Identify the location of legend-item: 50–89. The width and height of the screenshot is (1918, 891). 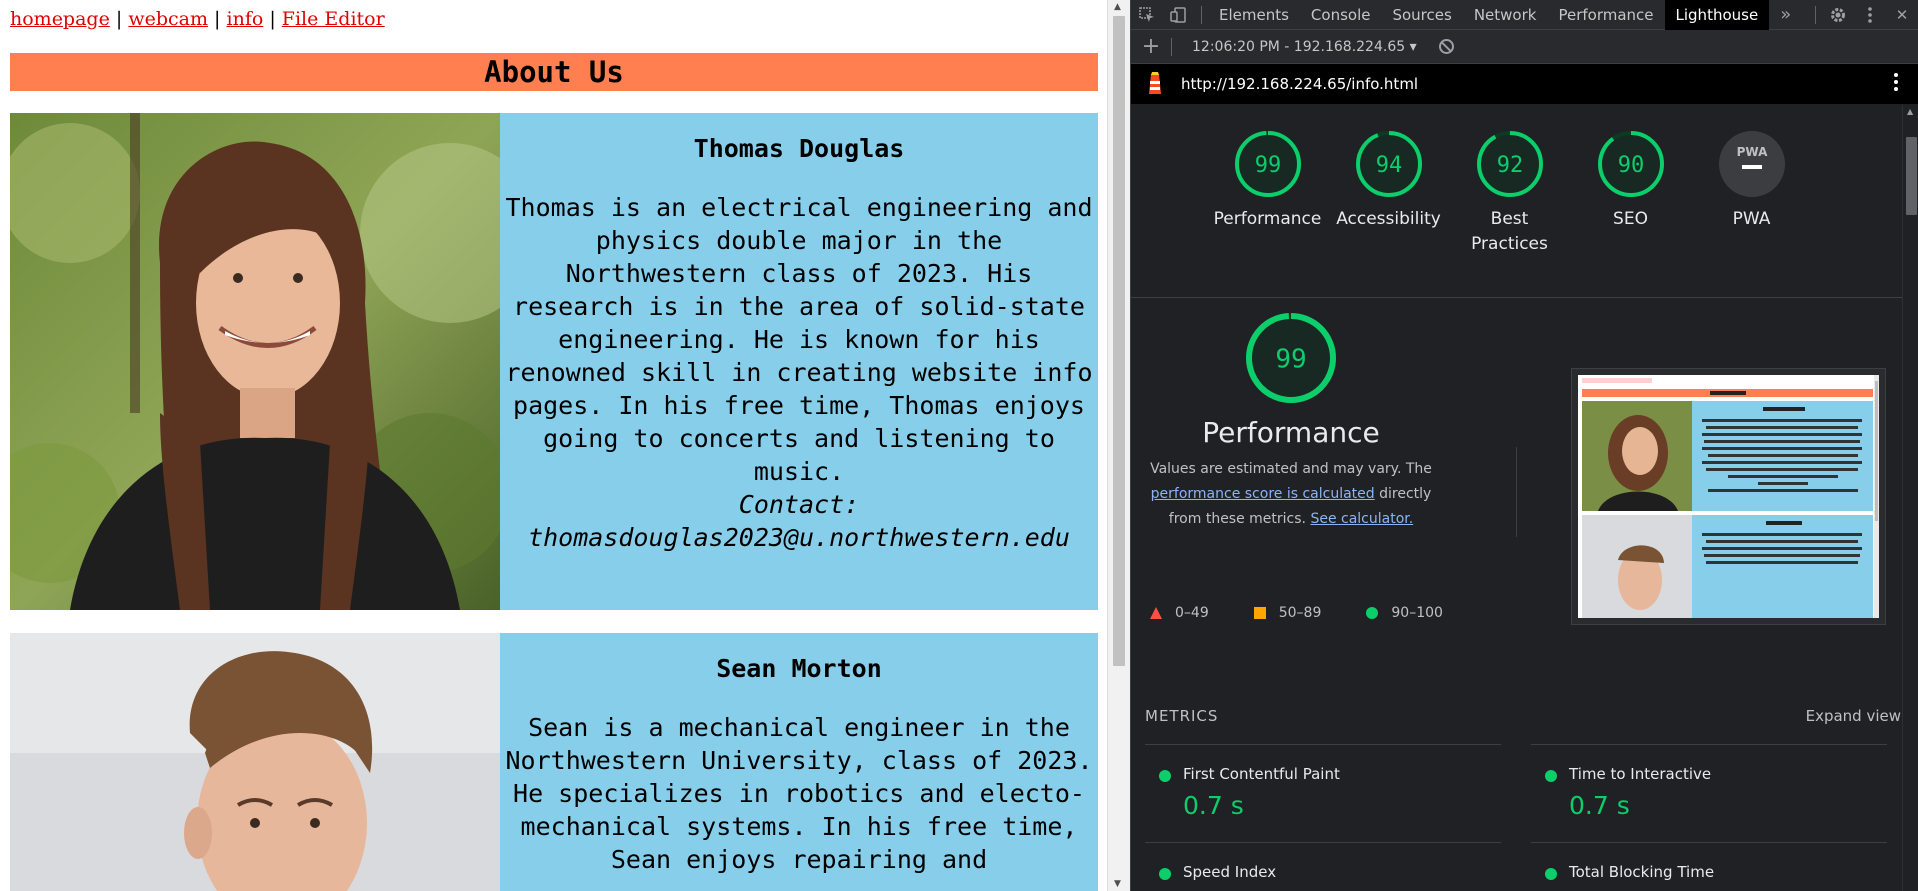
(1287, 613).